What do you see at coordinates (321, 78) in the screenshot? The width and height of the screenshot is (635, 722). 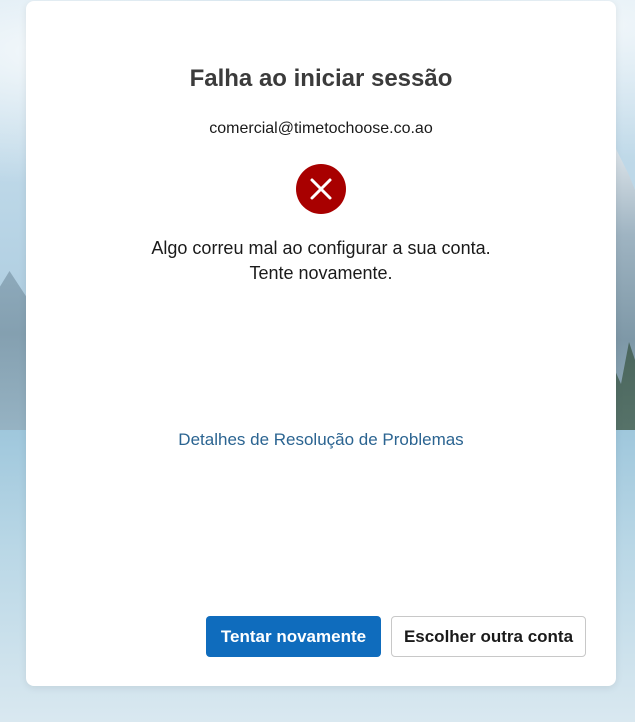 I see `dialog-title: Falha ao iniciar sessão` at bounding box center [321, 78].